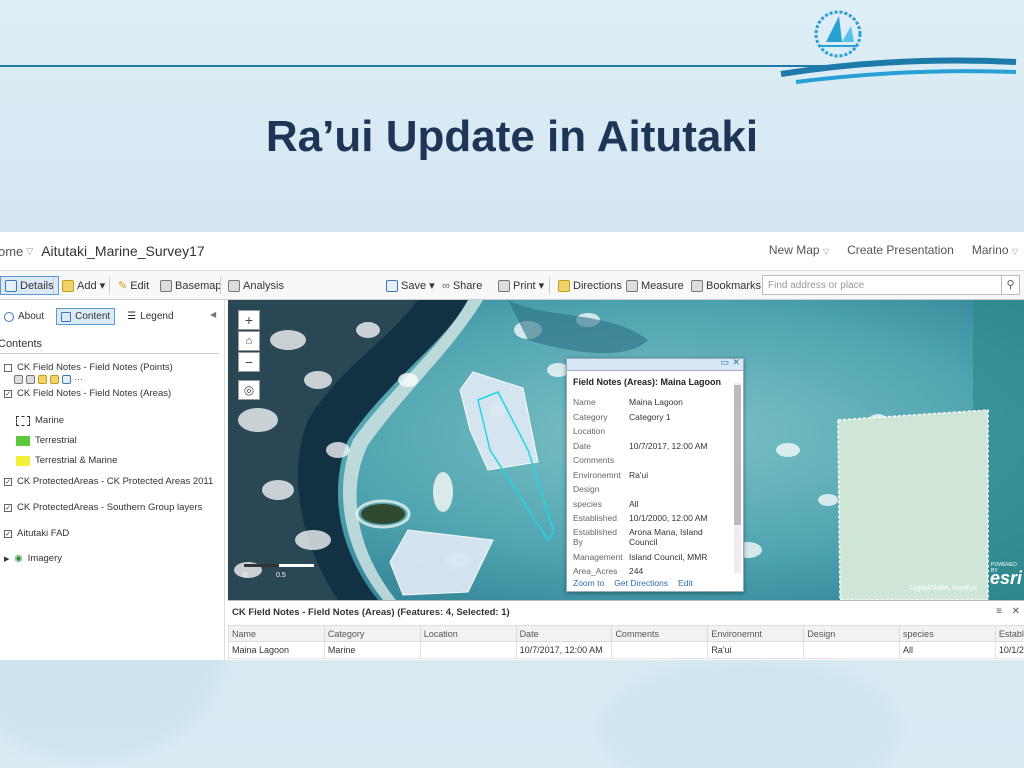 Image resolution: width=1024 pixels, height=768 pixels. Describe the element at coordinates (606, 504) in the screenshot. I see `popup-field: species All` at that location.